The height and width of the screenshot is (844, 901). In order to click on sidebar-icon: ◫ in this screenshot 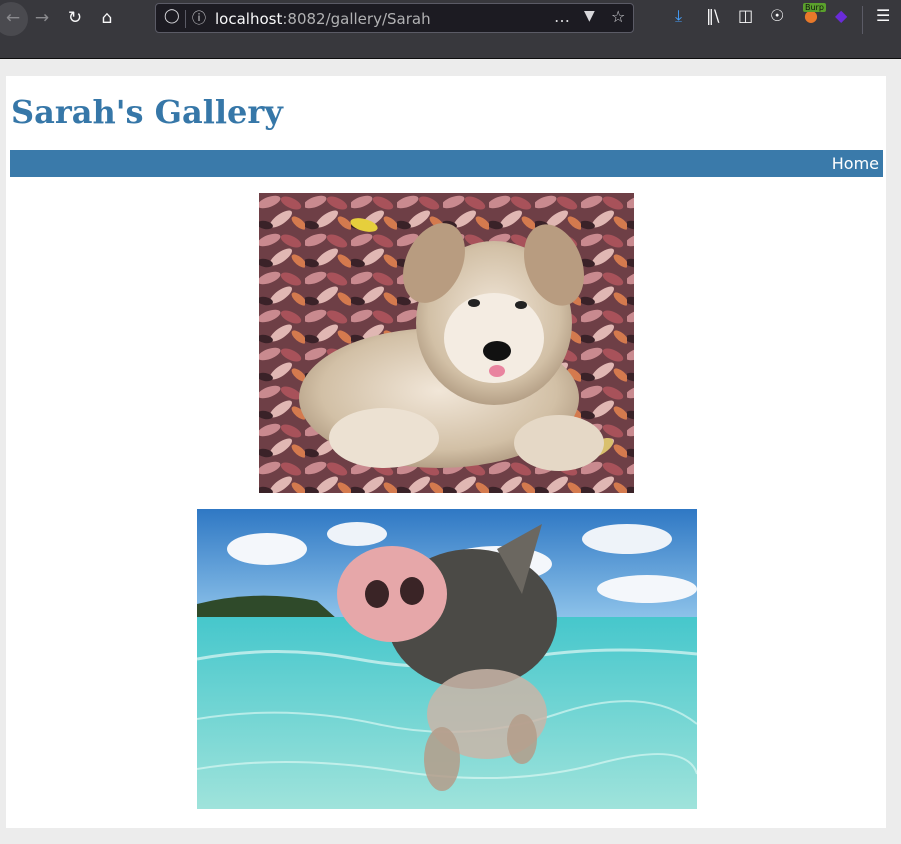, I will do `click(745, 15)`.